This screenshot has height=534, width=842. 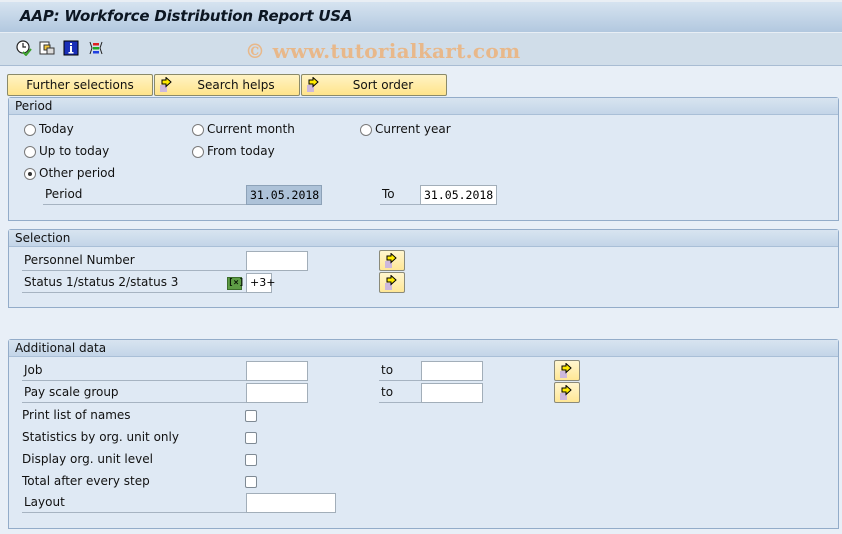 I want to click on execute-clock-icon, so click(x=24, y=48).